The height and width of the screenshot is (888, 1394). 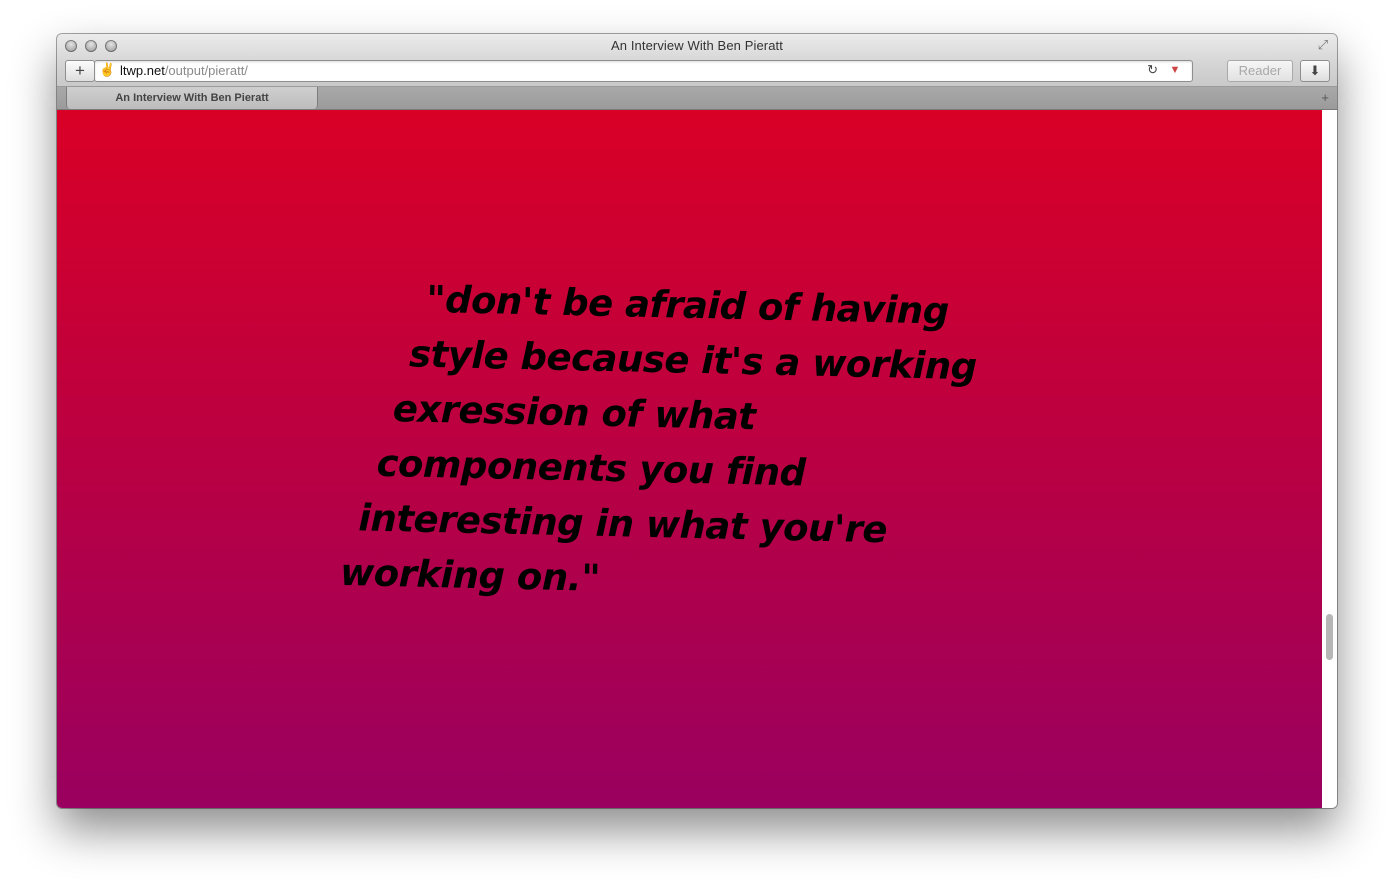 I want to click on url-path: /output/pieratt/, so click(x=206, y=70).